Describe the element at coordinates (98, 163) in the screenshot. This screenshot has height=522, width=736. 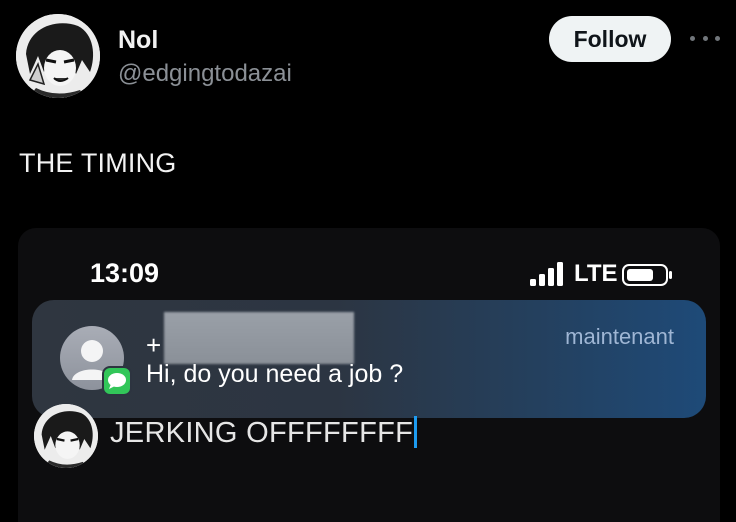
I see `tweet-text: THE TIMING` at that location.